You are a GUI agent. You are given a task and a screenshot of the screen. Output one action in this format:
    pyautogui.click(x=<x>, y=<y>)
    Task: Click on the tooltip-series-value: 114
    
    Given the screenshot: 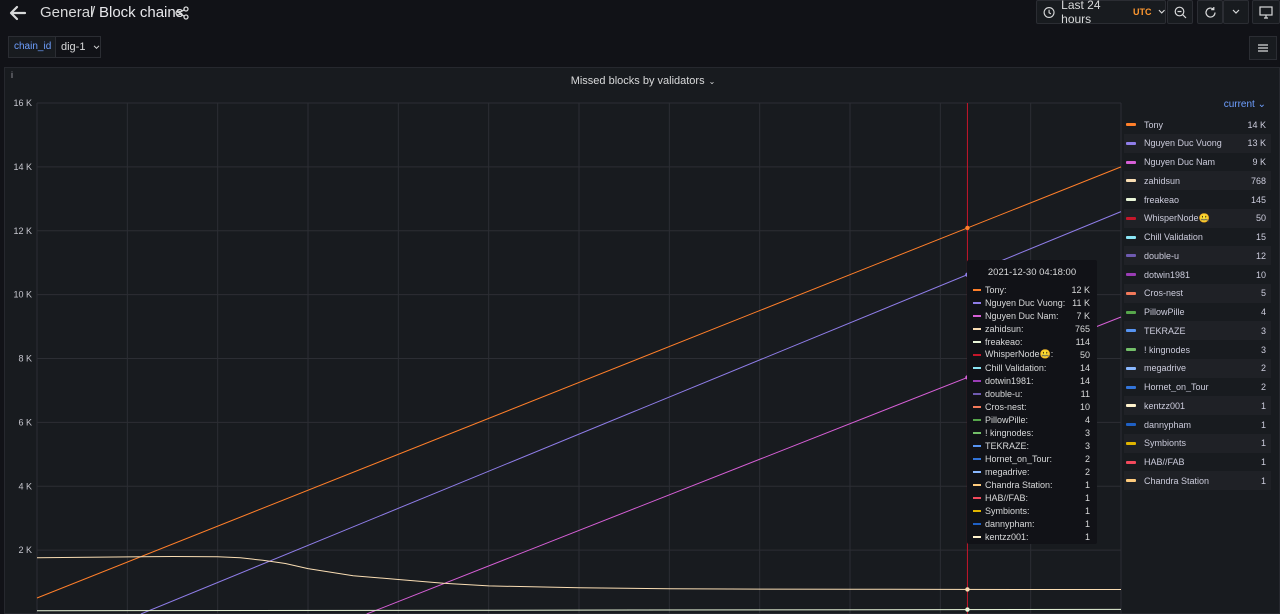 What is the action you would take?
    pyautogui.click(x=1082, y=341)
    